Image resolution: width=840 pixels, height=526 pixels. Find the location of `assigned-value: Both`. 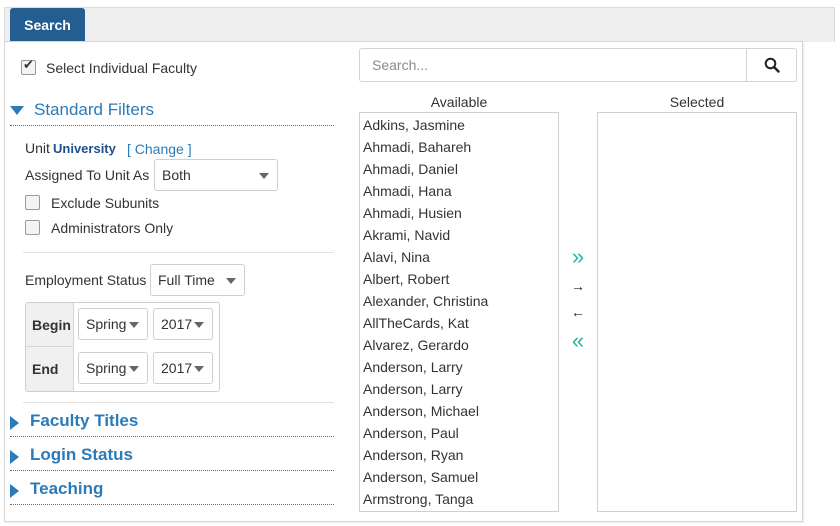

assigned-value: Both is located at coordinates (176, 175).